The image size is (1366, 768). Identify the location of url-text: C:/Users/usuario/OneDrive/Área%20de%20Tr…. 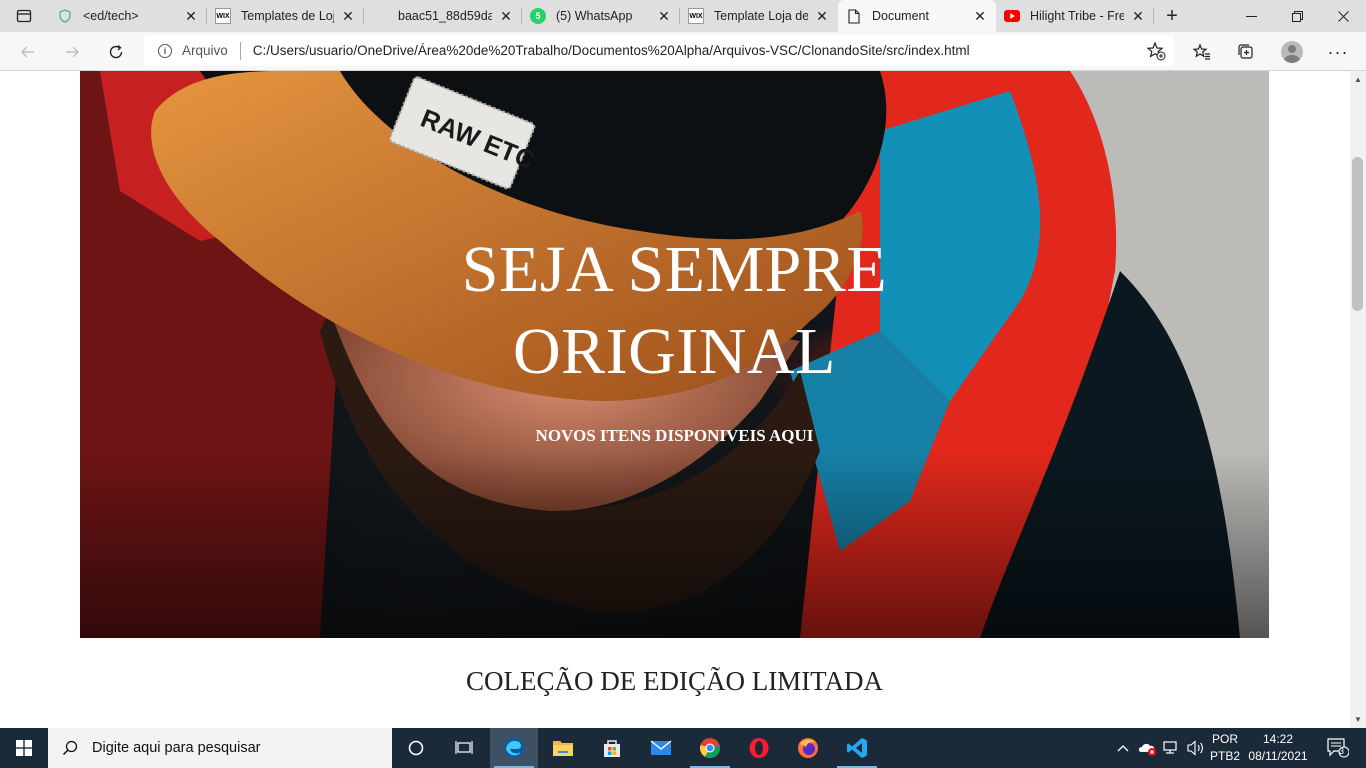
(611, 50).